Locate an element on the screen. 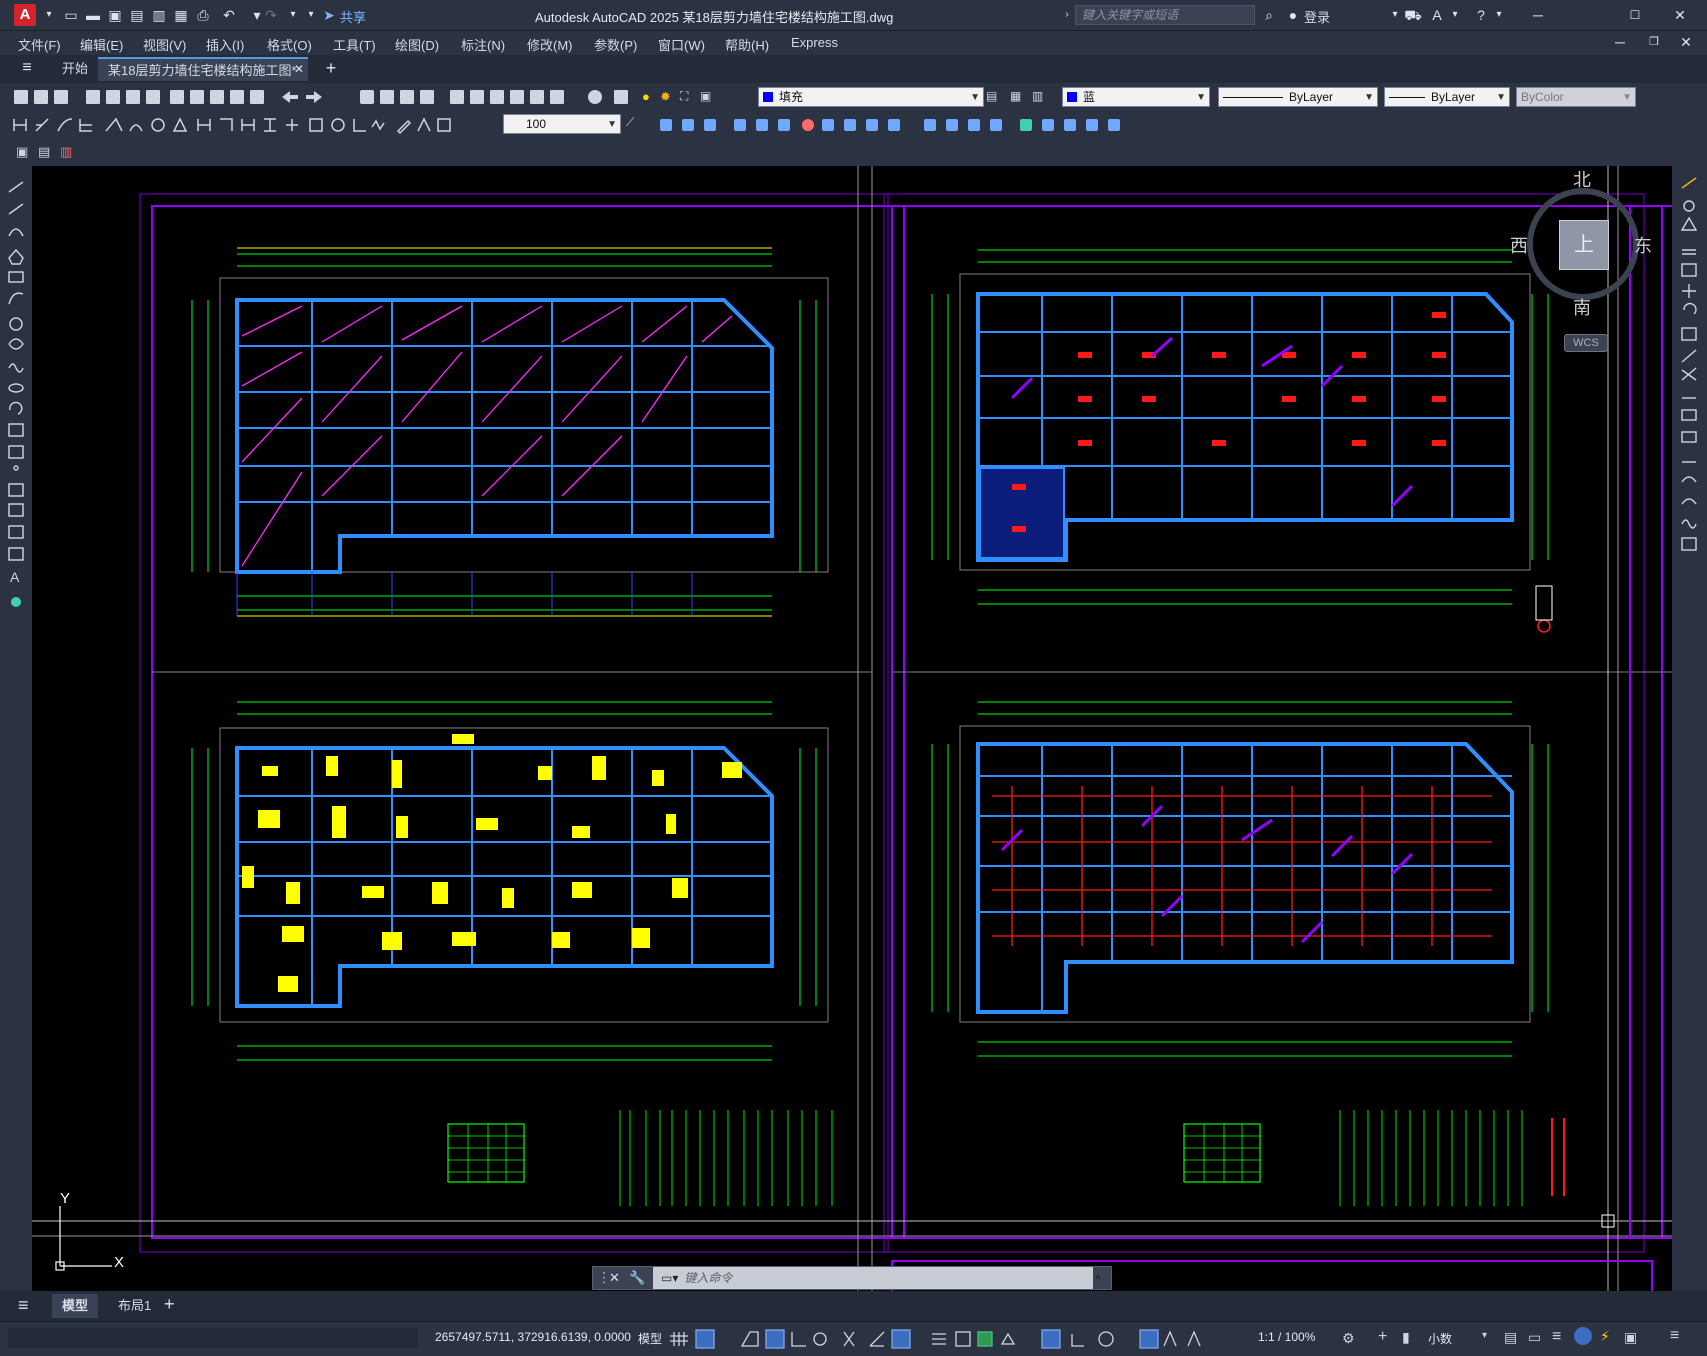 The image size is (1707, 1356). dimension-tool-icons is located at coordinates (255, 125).